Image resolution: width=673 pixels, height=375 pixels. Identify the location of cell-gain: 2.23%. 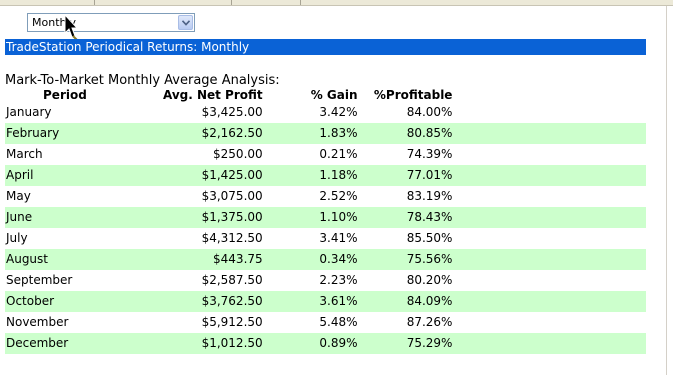
(338, 280).